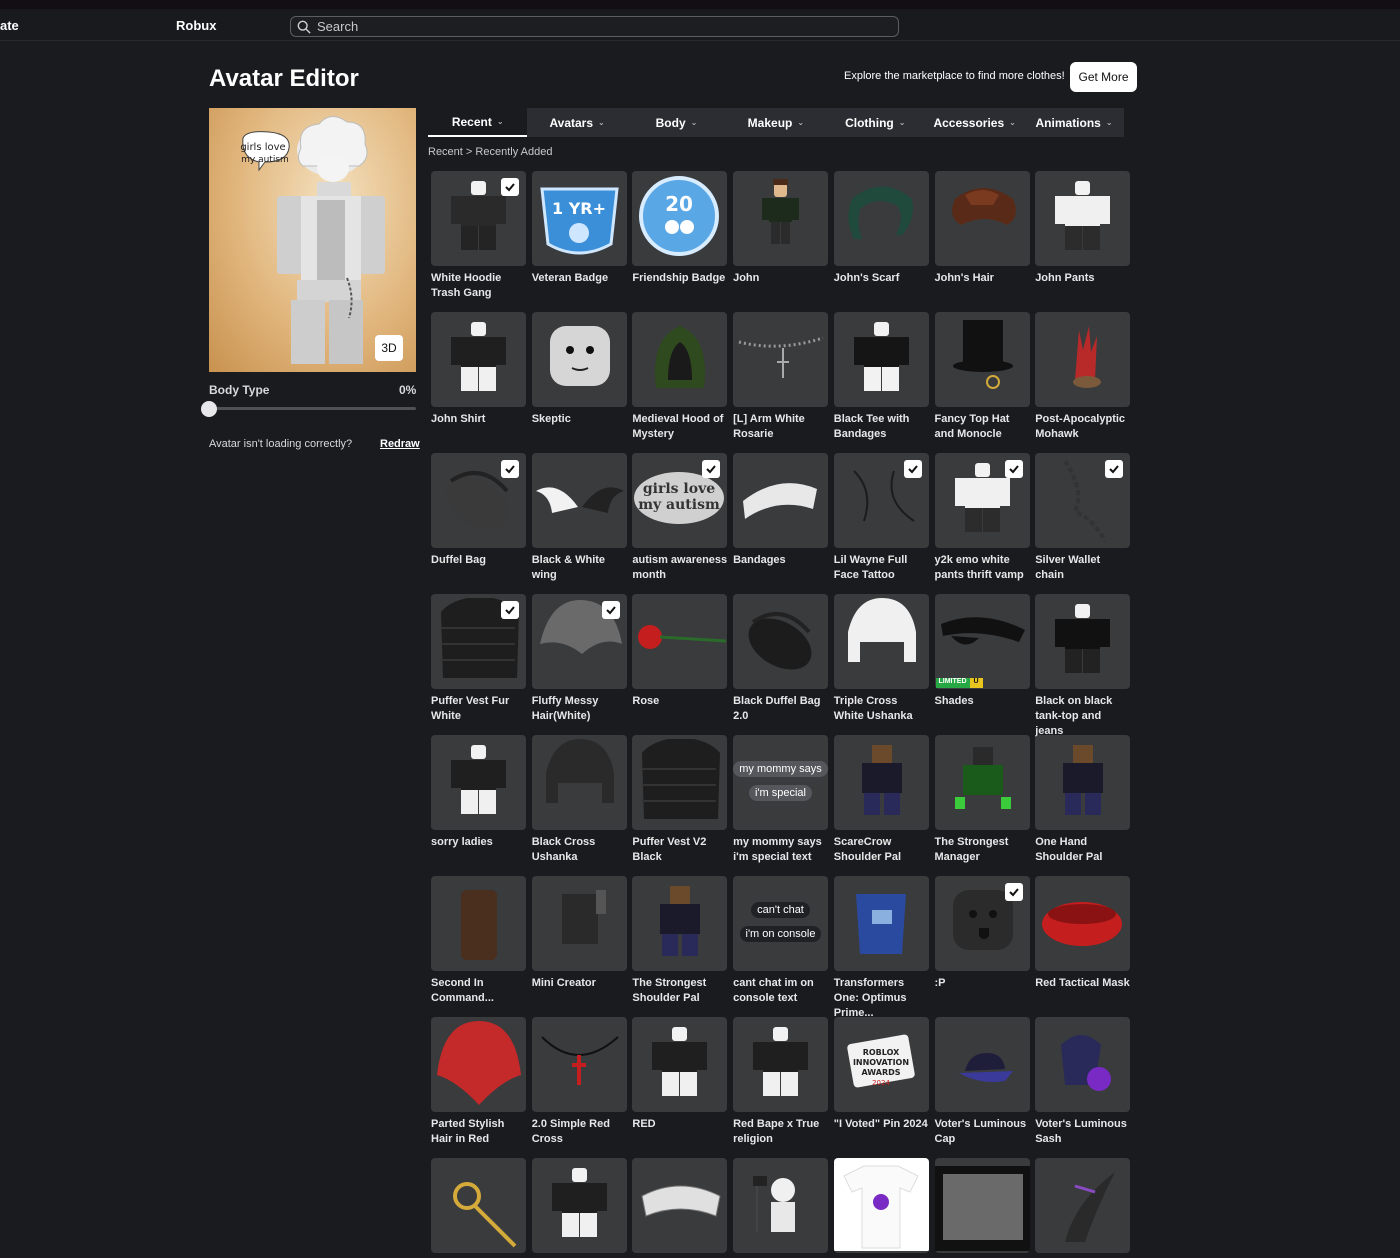  I want to click on item-card: Triple Cross White Ushanka, so click(881, 659).